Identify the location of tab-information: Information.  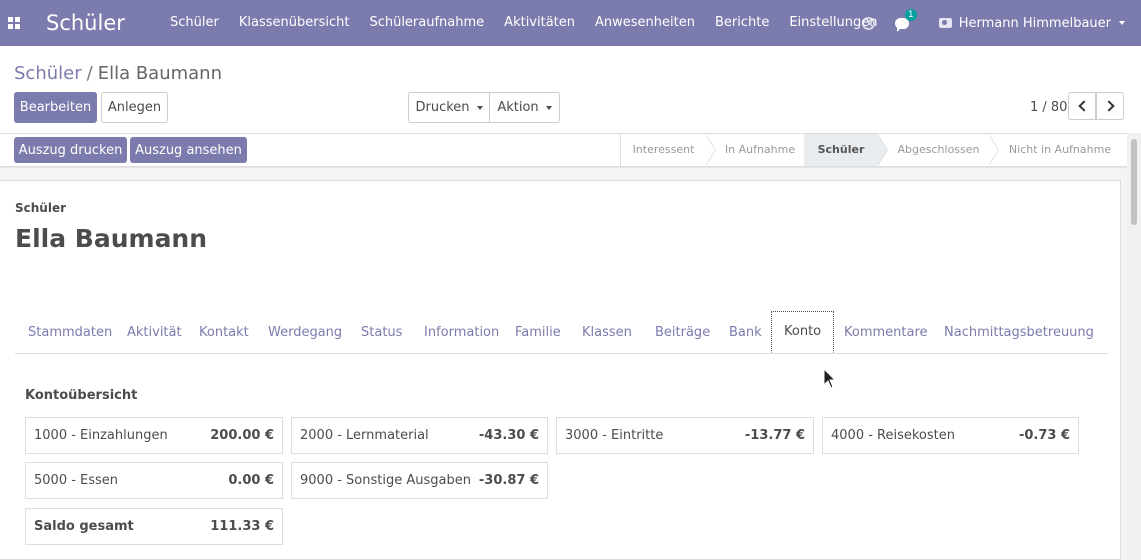
(461, 333).